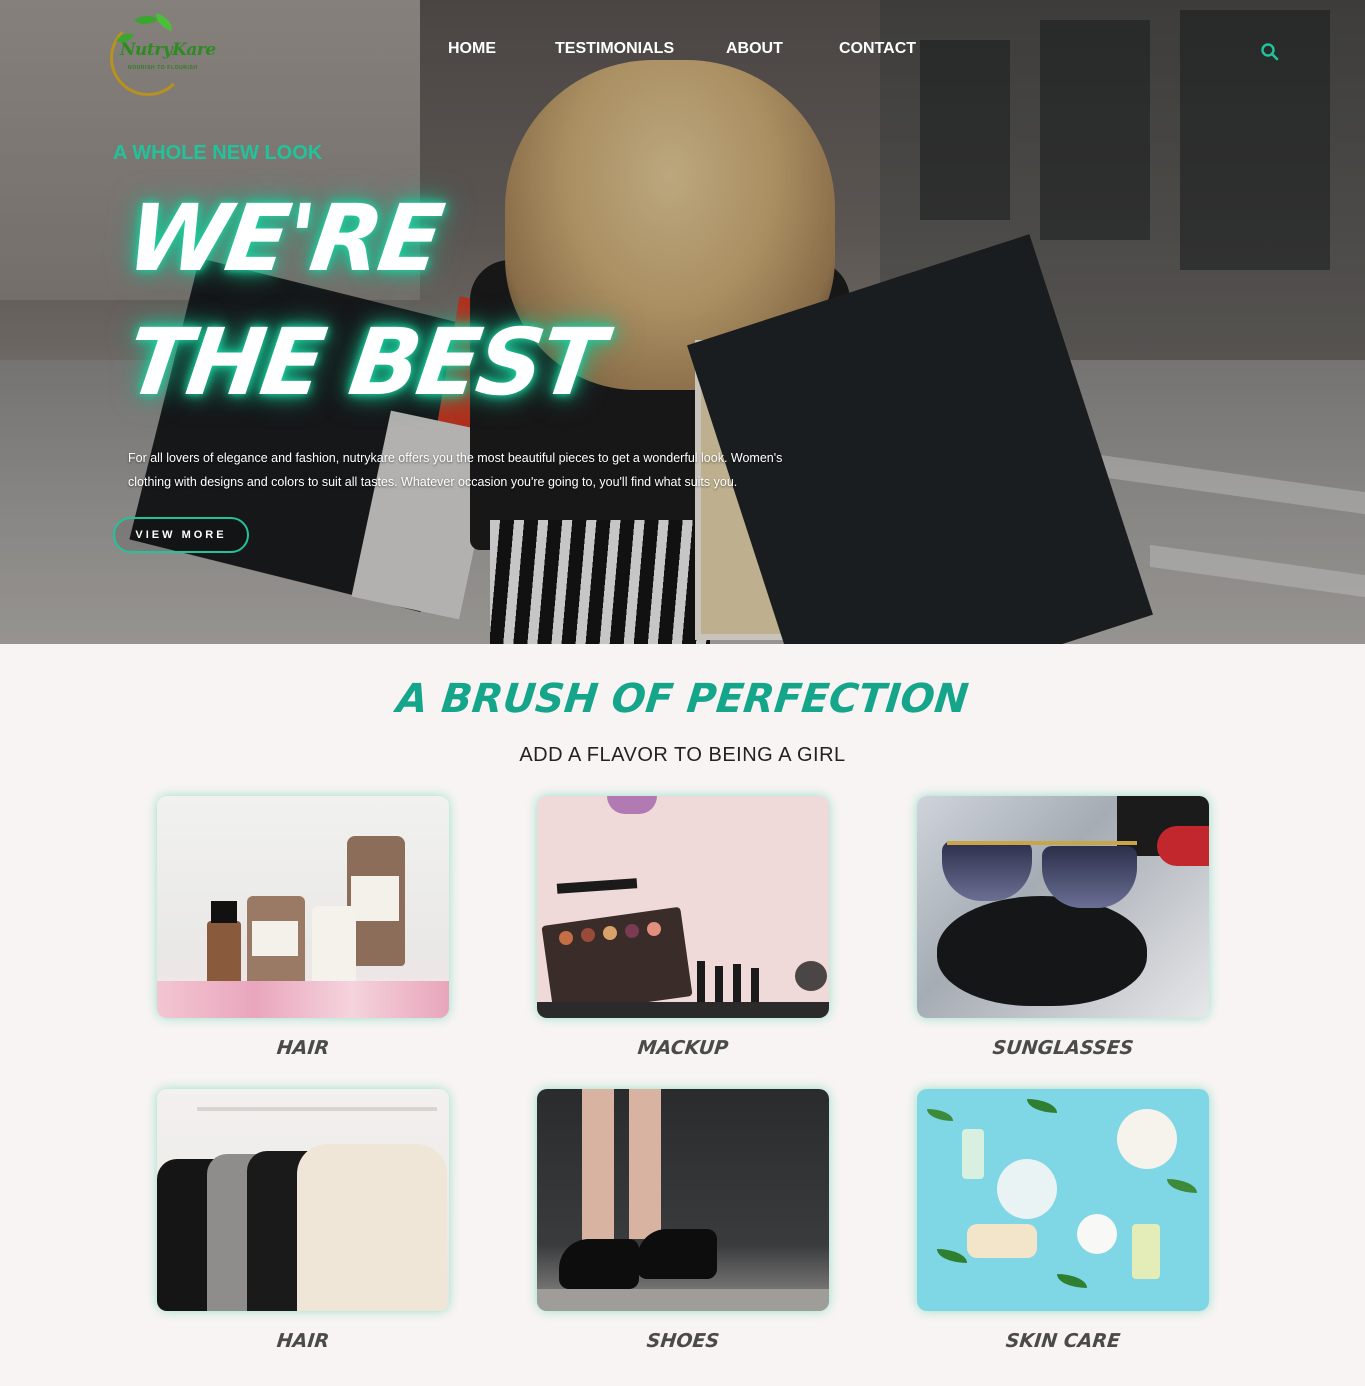  What do you see at coordinates (682, 755) in the screenshot?
I see `section-subtitle: ADD A FLAVOR TO BEING A GIRL` at bounding box center [682, 755].